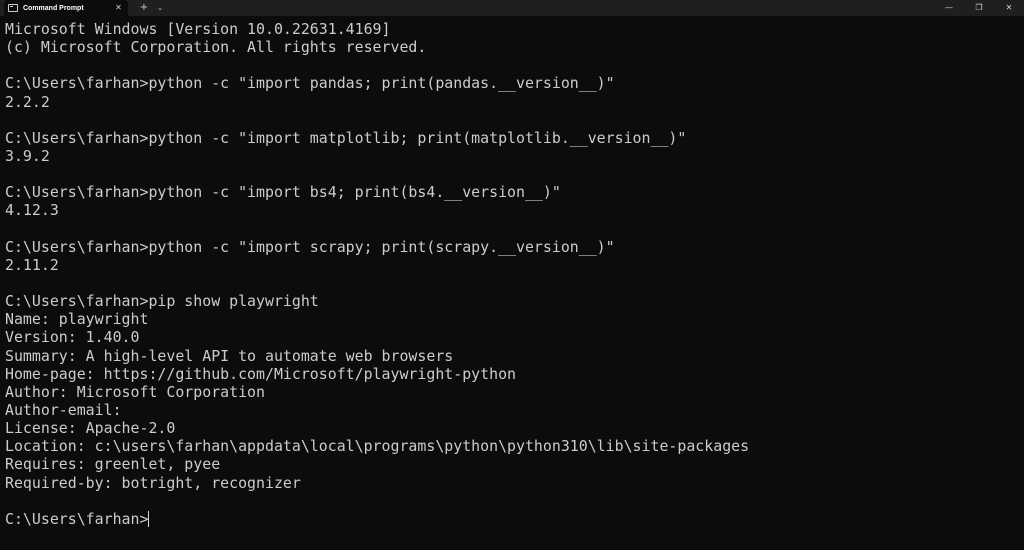 This screenshot has height=550, width=1024. What do you see at coordinates (160, 8) in the screenshot?
I see `chevron-down-icon: ⌄` at bounding box center [160, 8].